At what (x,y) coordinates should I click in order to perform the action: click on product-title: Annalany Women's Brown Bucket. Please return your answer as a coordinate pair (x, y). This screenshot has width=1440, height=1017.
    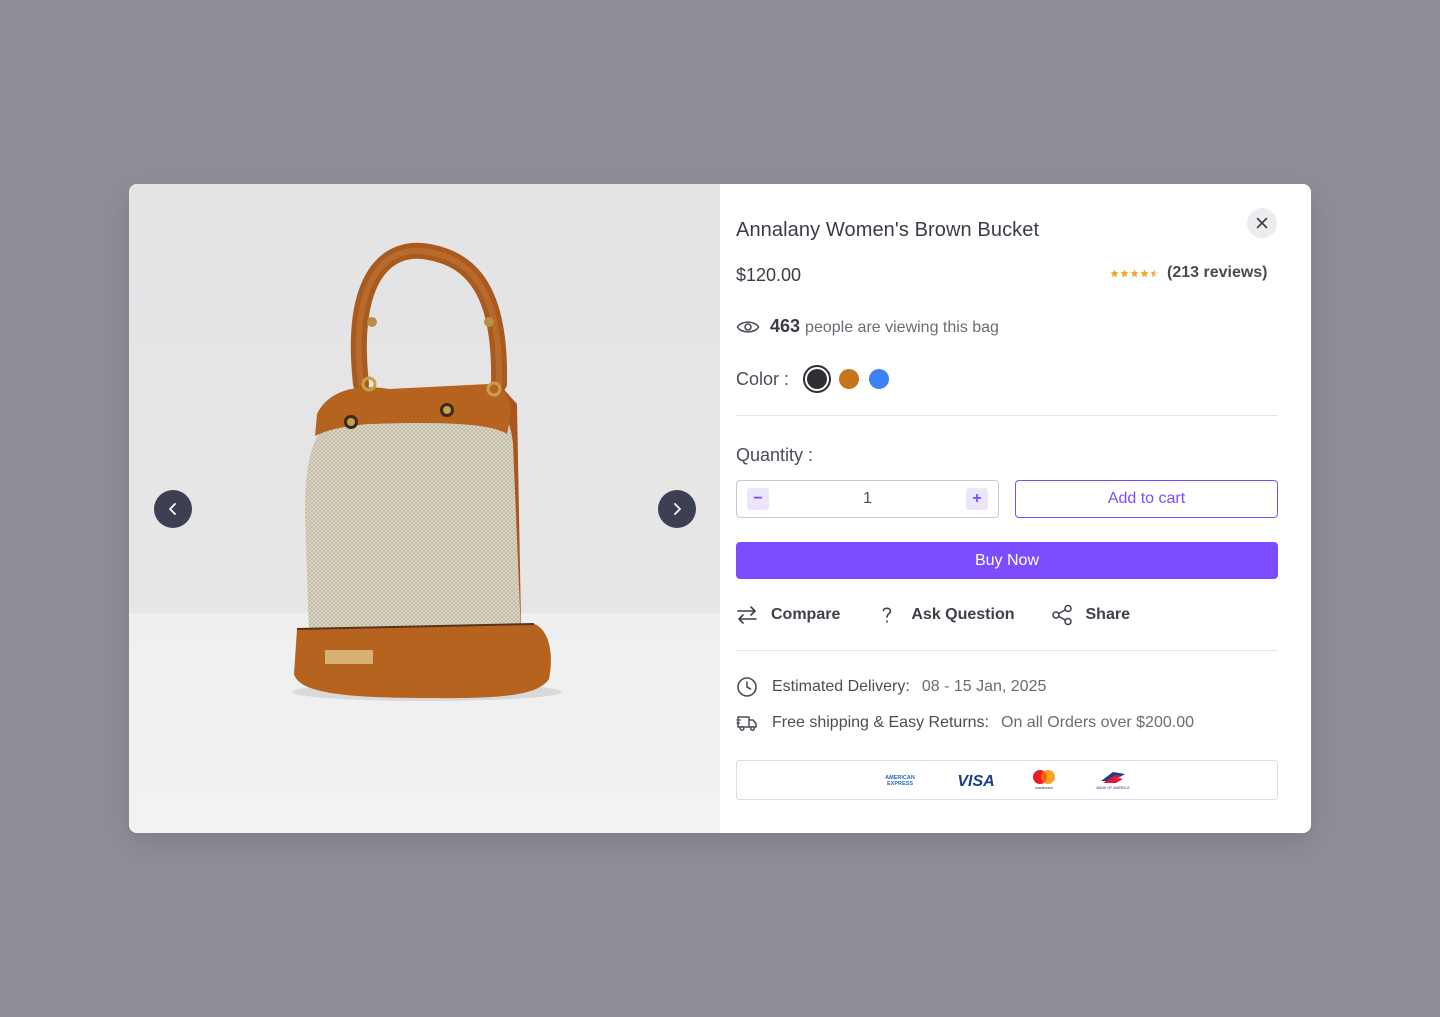
    Looking at the image, I should click on (888, 230).